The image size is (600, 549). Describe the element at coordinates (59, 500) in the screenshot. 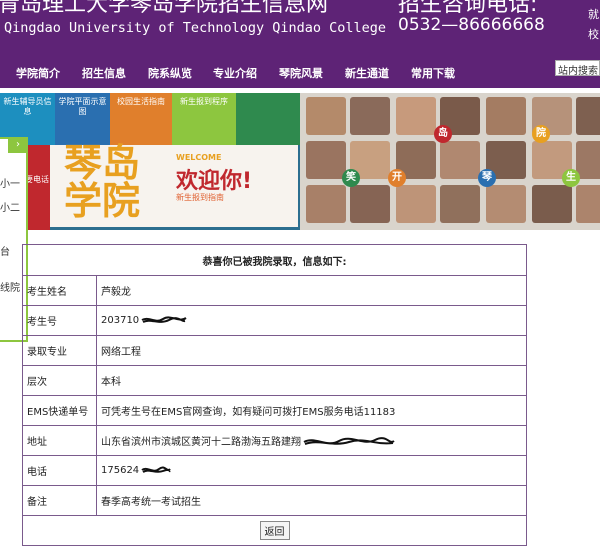

I see `row-label: 备注` at that location.